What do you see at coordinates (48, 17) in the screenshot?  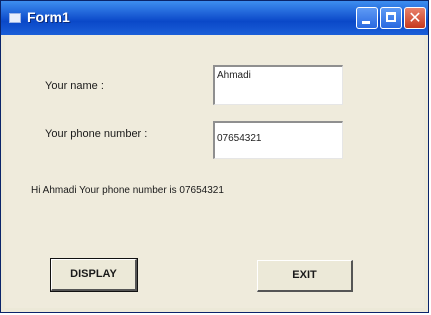 I see `window-title: Form1` at bounding box center [48, 17].